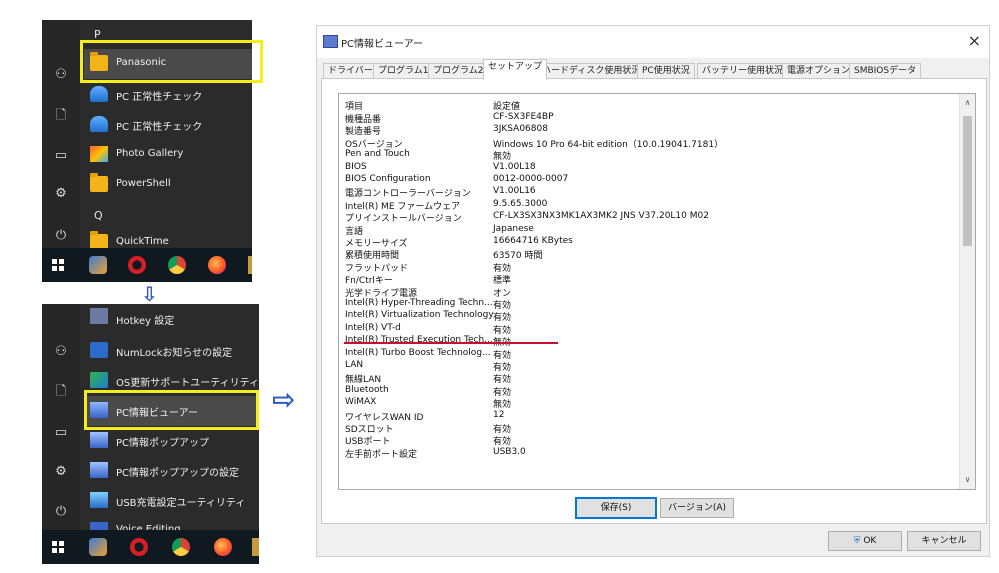 Image resolution: width=999 pixels, height=573 pixels. What do you see at coordinates (502, 405) in the screenshot?
I see `row-item-value: 無効` at bounding box center [502, 405].